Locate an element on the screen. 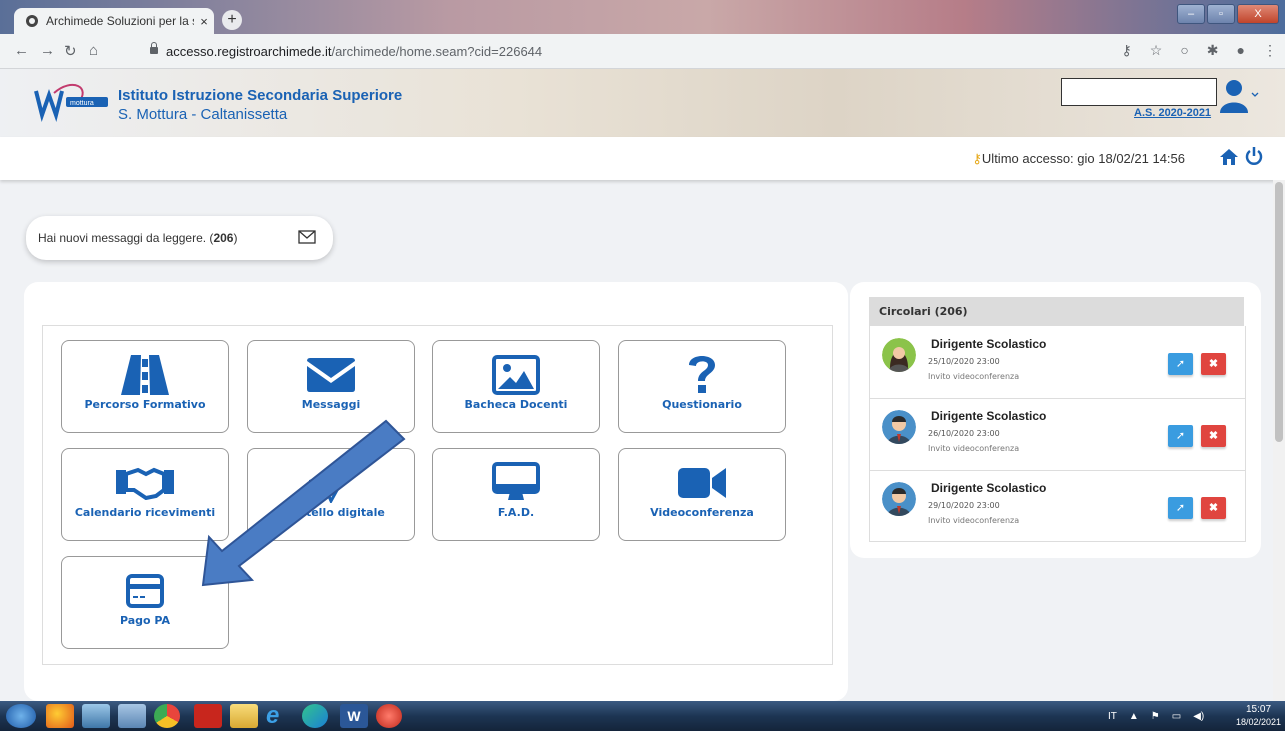  network-tray-icon: ▭ is located at coordinates (1176, 716).